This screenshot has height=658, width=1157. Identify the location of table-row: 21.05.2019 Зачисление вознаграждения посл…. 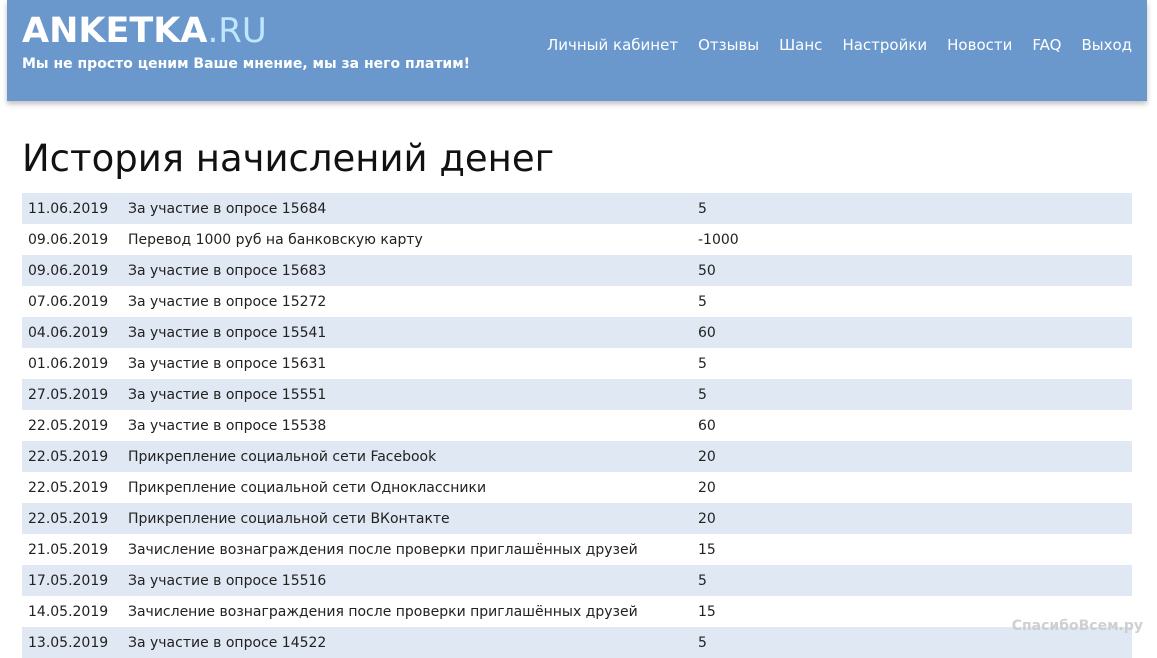
(577, 549).